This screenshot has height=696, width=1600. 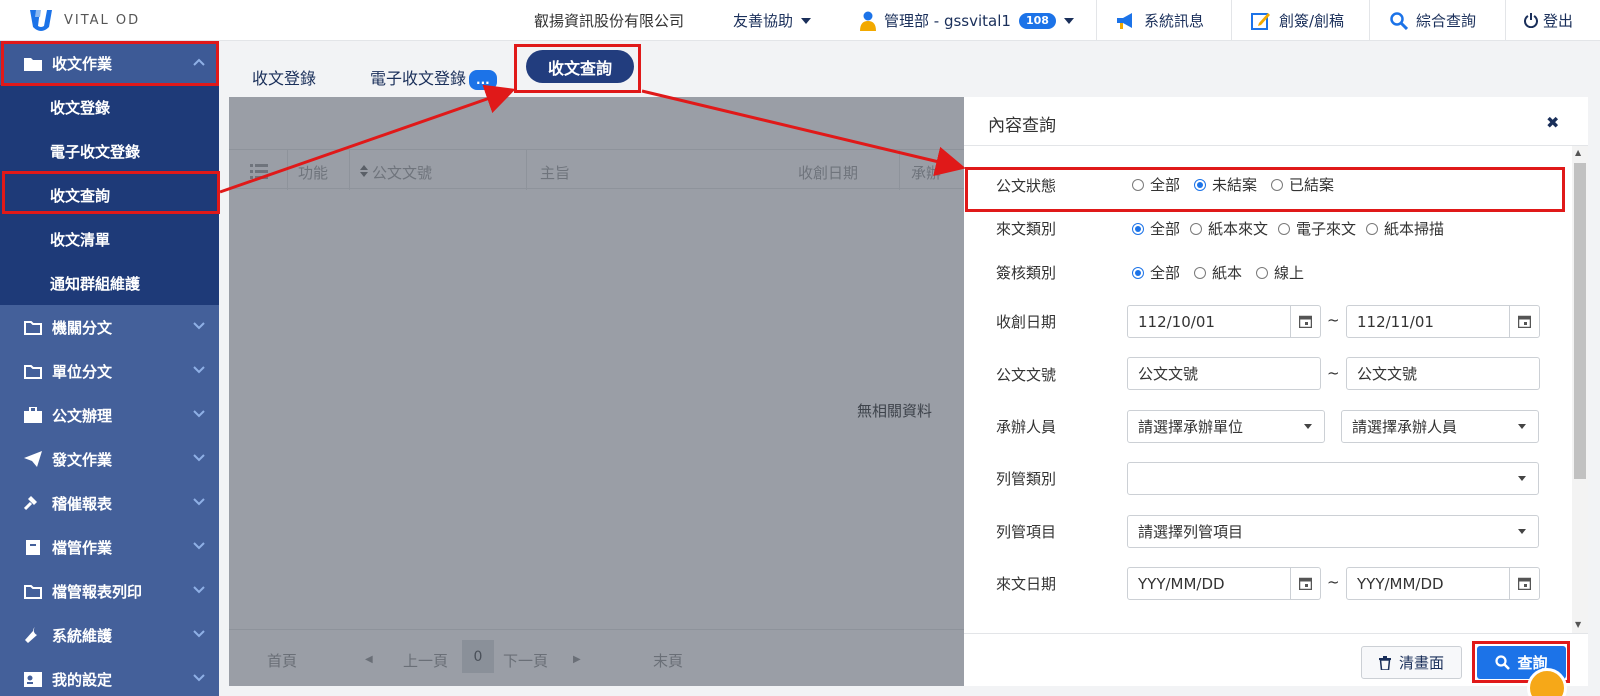 What do you see at coordinates (1260, 21) in the screenshot?
I see `edit-icon` at bounding box center [1260, 21].